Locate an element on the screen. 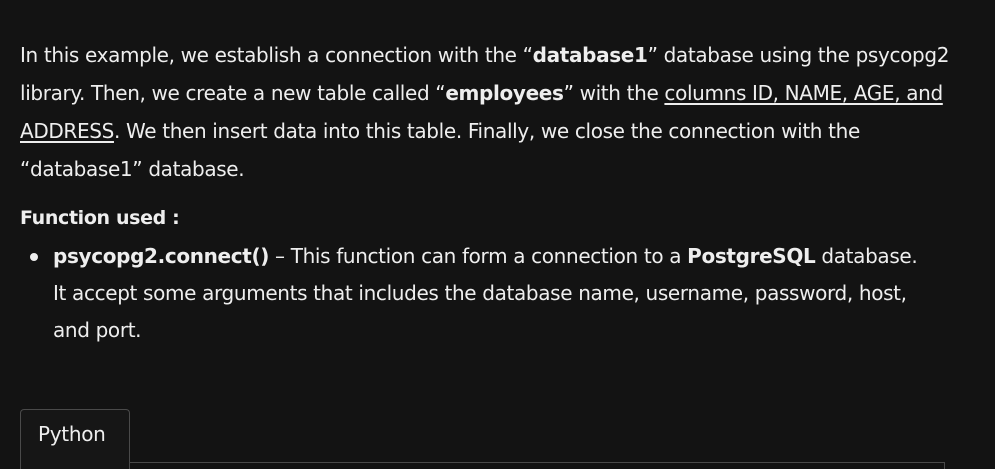 Image resolution: width=995 pixels, height=469 pixels. section-title: Function used : is located at coordinates (100, 218).